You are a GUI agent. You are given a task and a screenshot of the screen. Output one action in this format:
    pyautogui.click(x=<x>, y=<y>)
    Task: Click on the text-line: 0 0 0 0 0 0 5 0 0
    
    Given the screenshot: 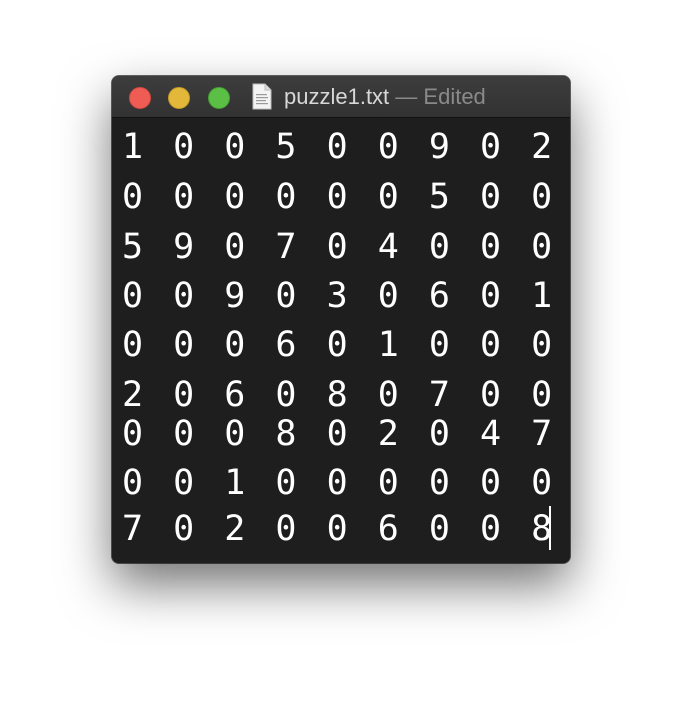 What is the action you would take?
    pyautogui.click(x=339, y=197)
    